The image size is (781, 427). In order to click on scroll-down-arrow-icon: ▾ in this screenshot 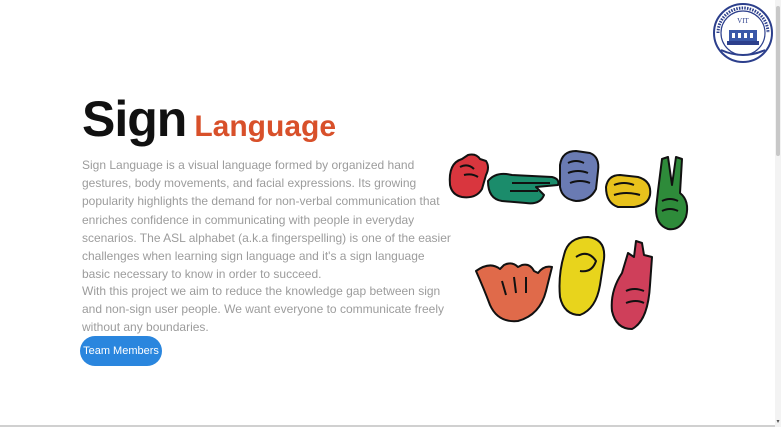, I will do `click(778, 422)`.